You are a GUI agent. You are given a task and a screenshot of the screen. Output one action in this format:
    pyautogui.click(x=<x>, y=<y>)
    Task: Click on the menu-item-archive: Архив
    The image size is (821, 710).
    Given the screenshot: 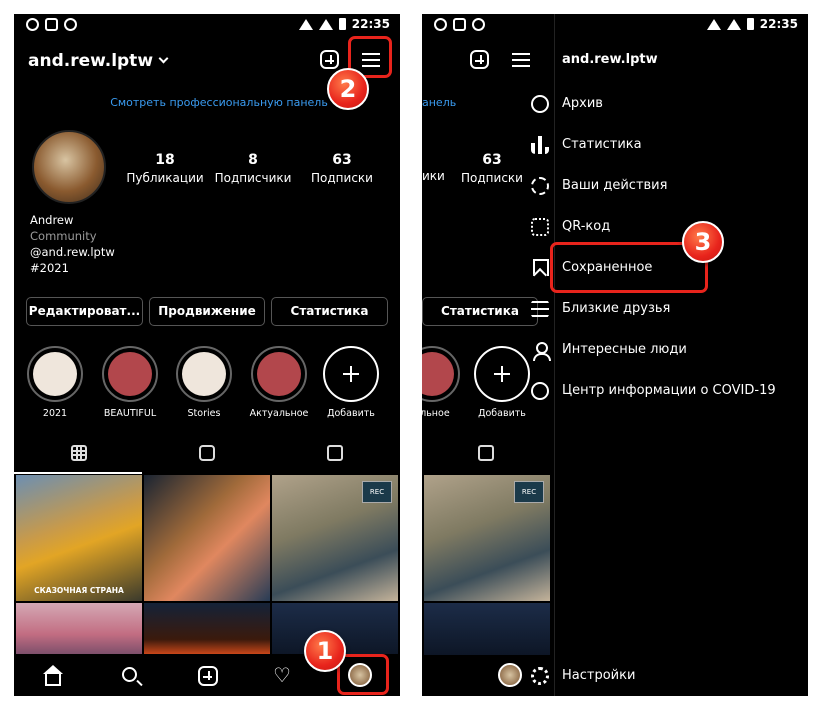 What is the action you would take?
    pyautogui.click(x=567, y=104)
    